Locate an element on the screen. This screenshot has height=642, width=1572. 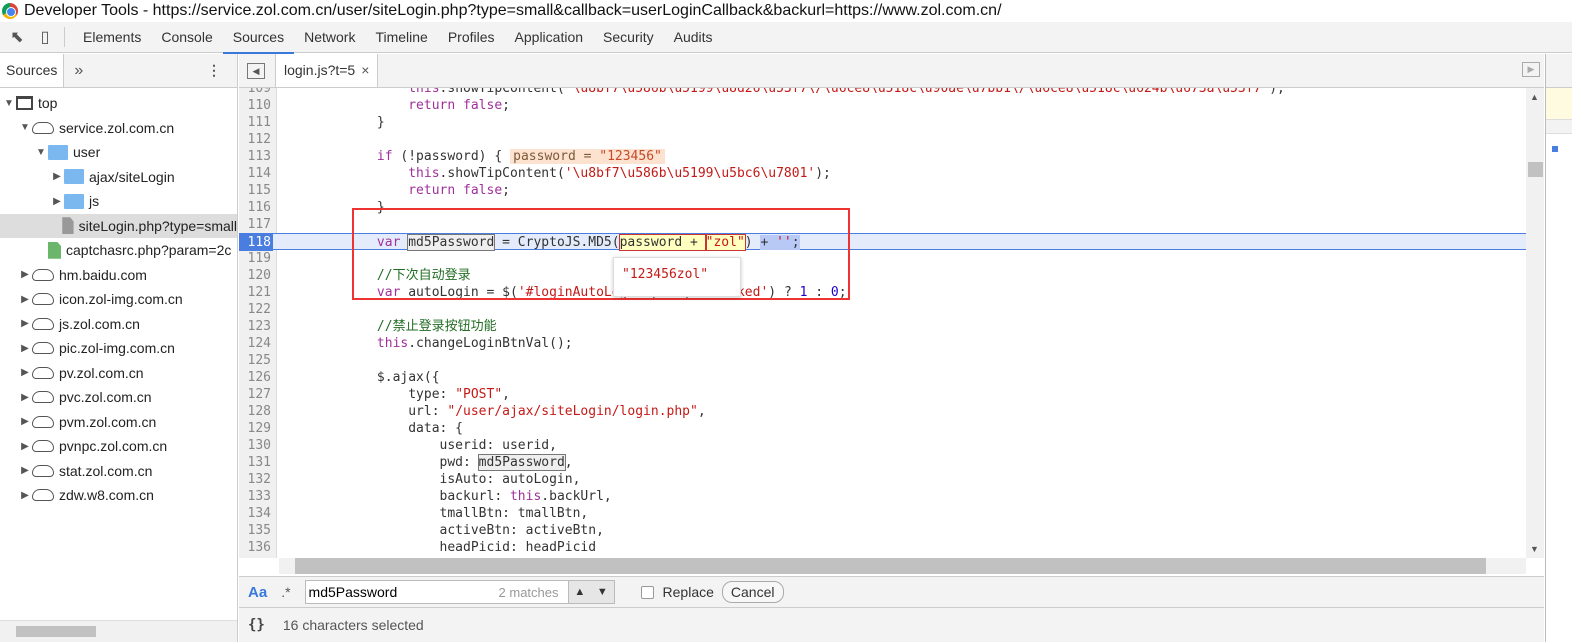
code-token: (!password) { is located at coordinates (447, 156).